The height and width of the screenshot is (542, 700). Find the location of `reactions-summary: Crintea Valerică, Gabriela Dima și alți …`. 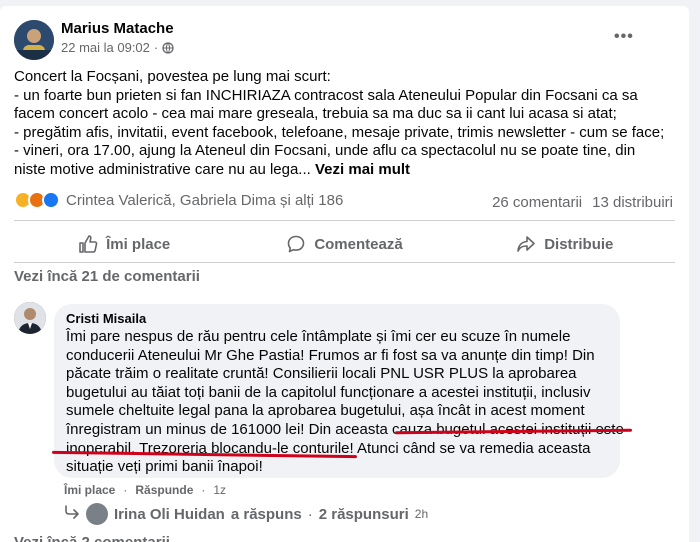

reactions-summary: Crintea Valerică, Gabriela Dima și alți … is located at coordinates (178, 200).